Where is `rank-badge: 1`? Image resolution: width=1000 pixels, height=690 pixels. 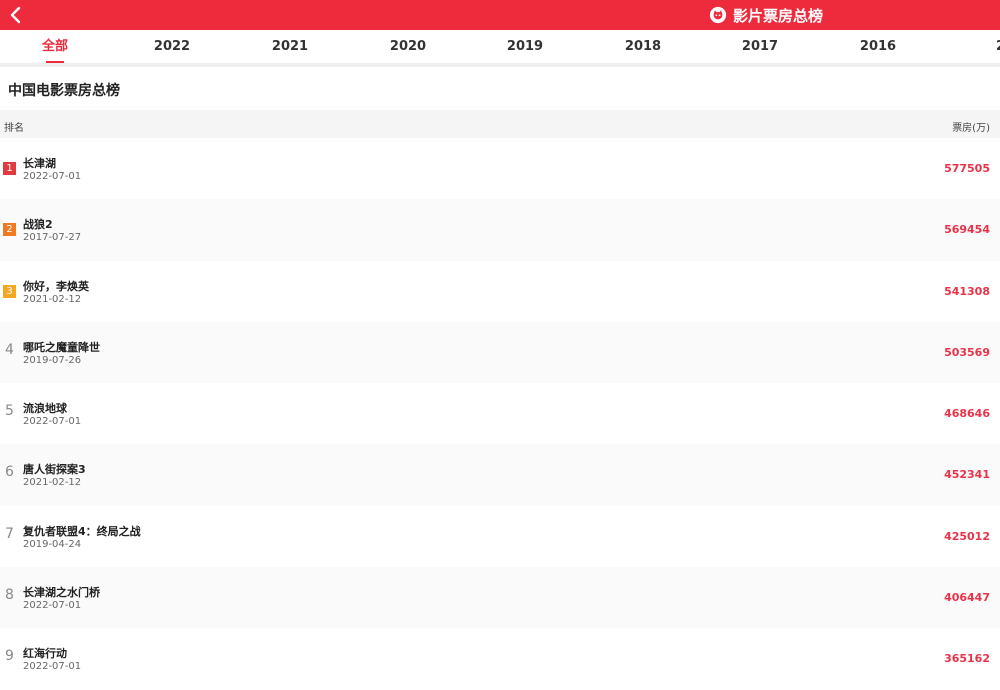
rank-badge: 1 is located at coordinates (9, 168).